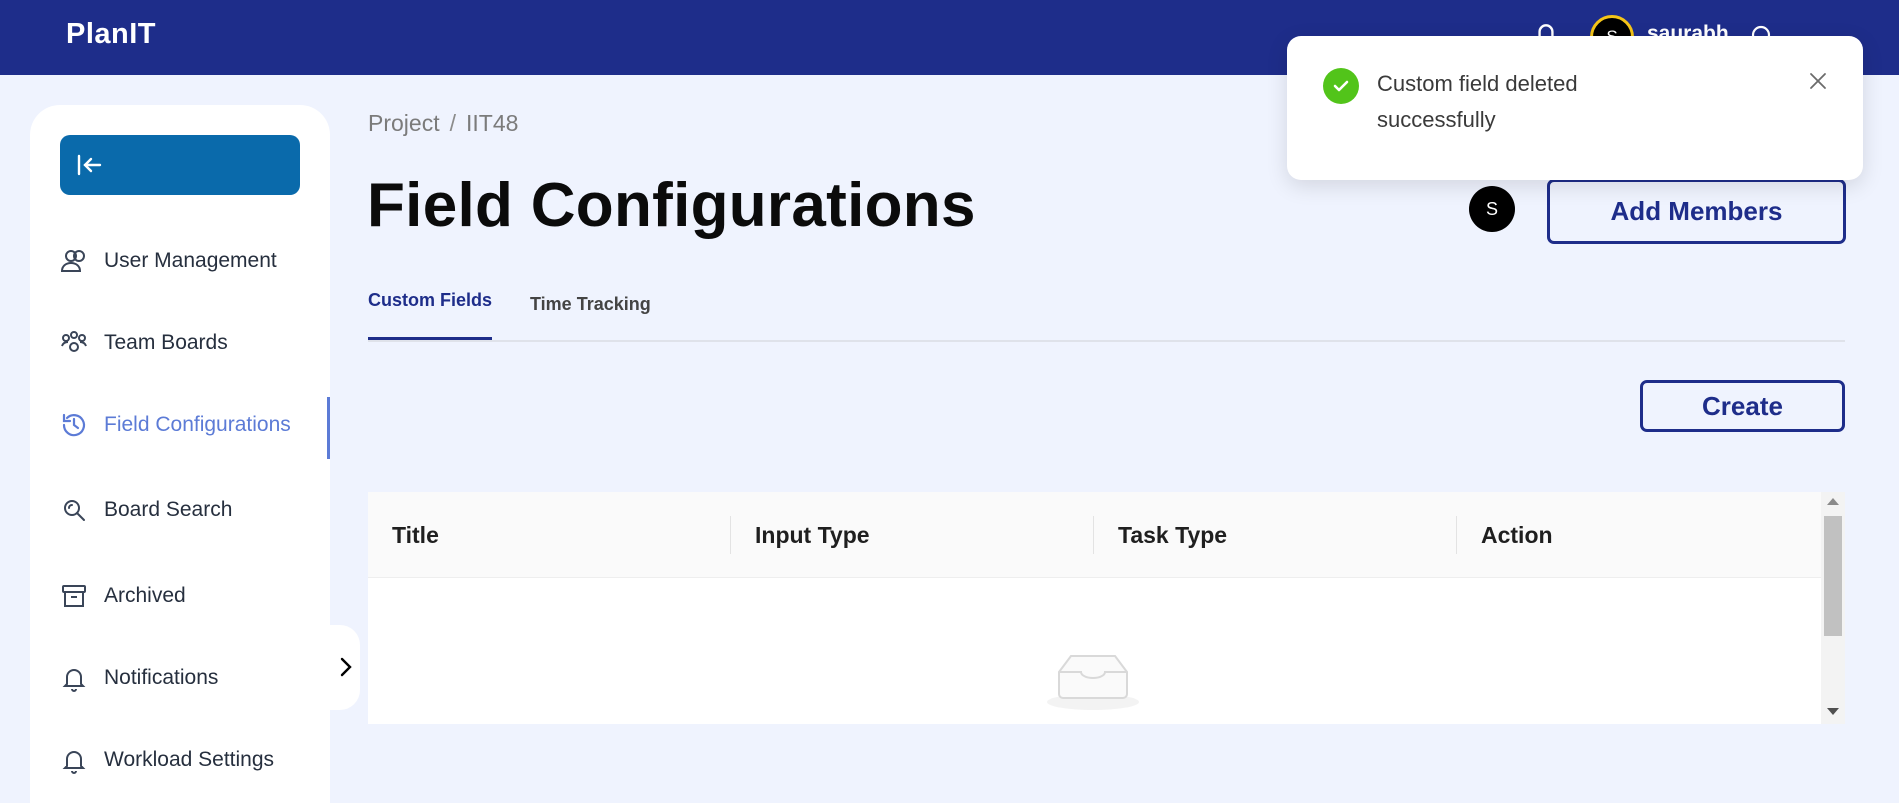 The height and width of the screenshot is (803, 1899). Describe the element at coordinates (1492, 209) in the screenshot. I see `member-avatar: S` at that location.